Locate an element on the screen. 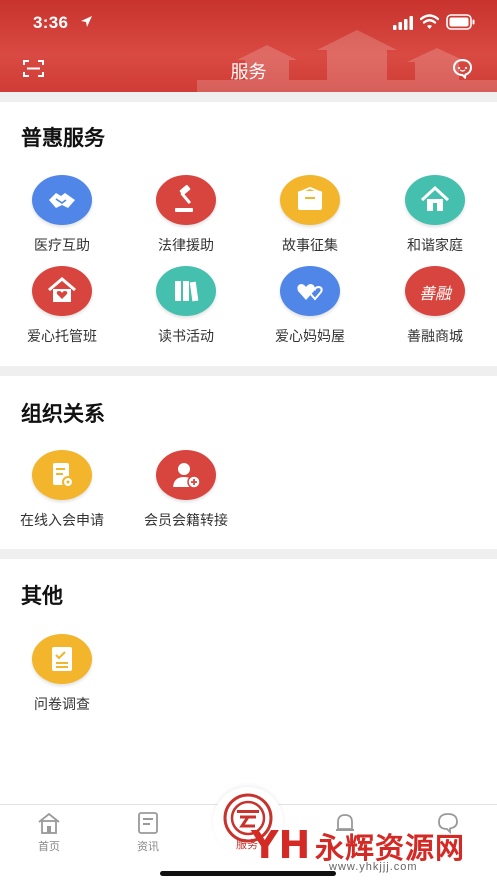 This screenshot has height=883, width=497. service-legal-aid: 法律援助 is located at coordinates (186, 215).